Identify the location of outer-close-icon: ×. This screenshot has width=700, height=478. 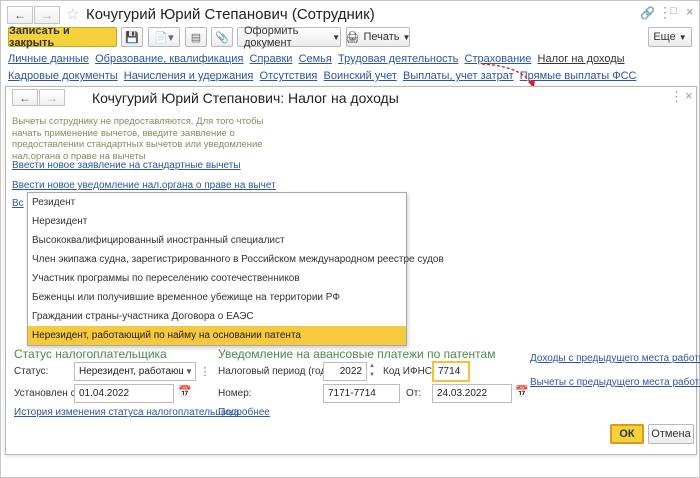
(690, 11).